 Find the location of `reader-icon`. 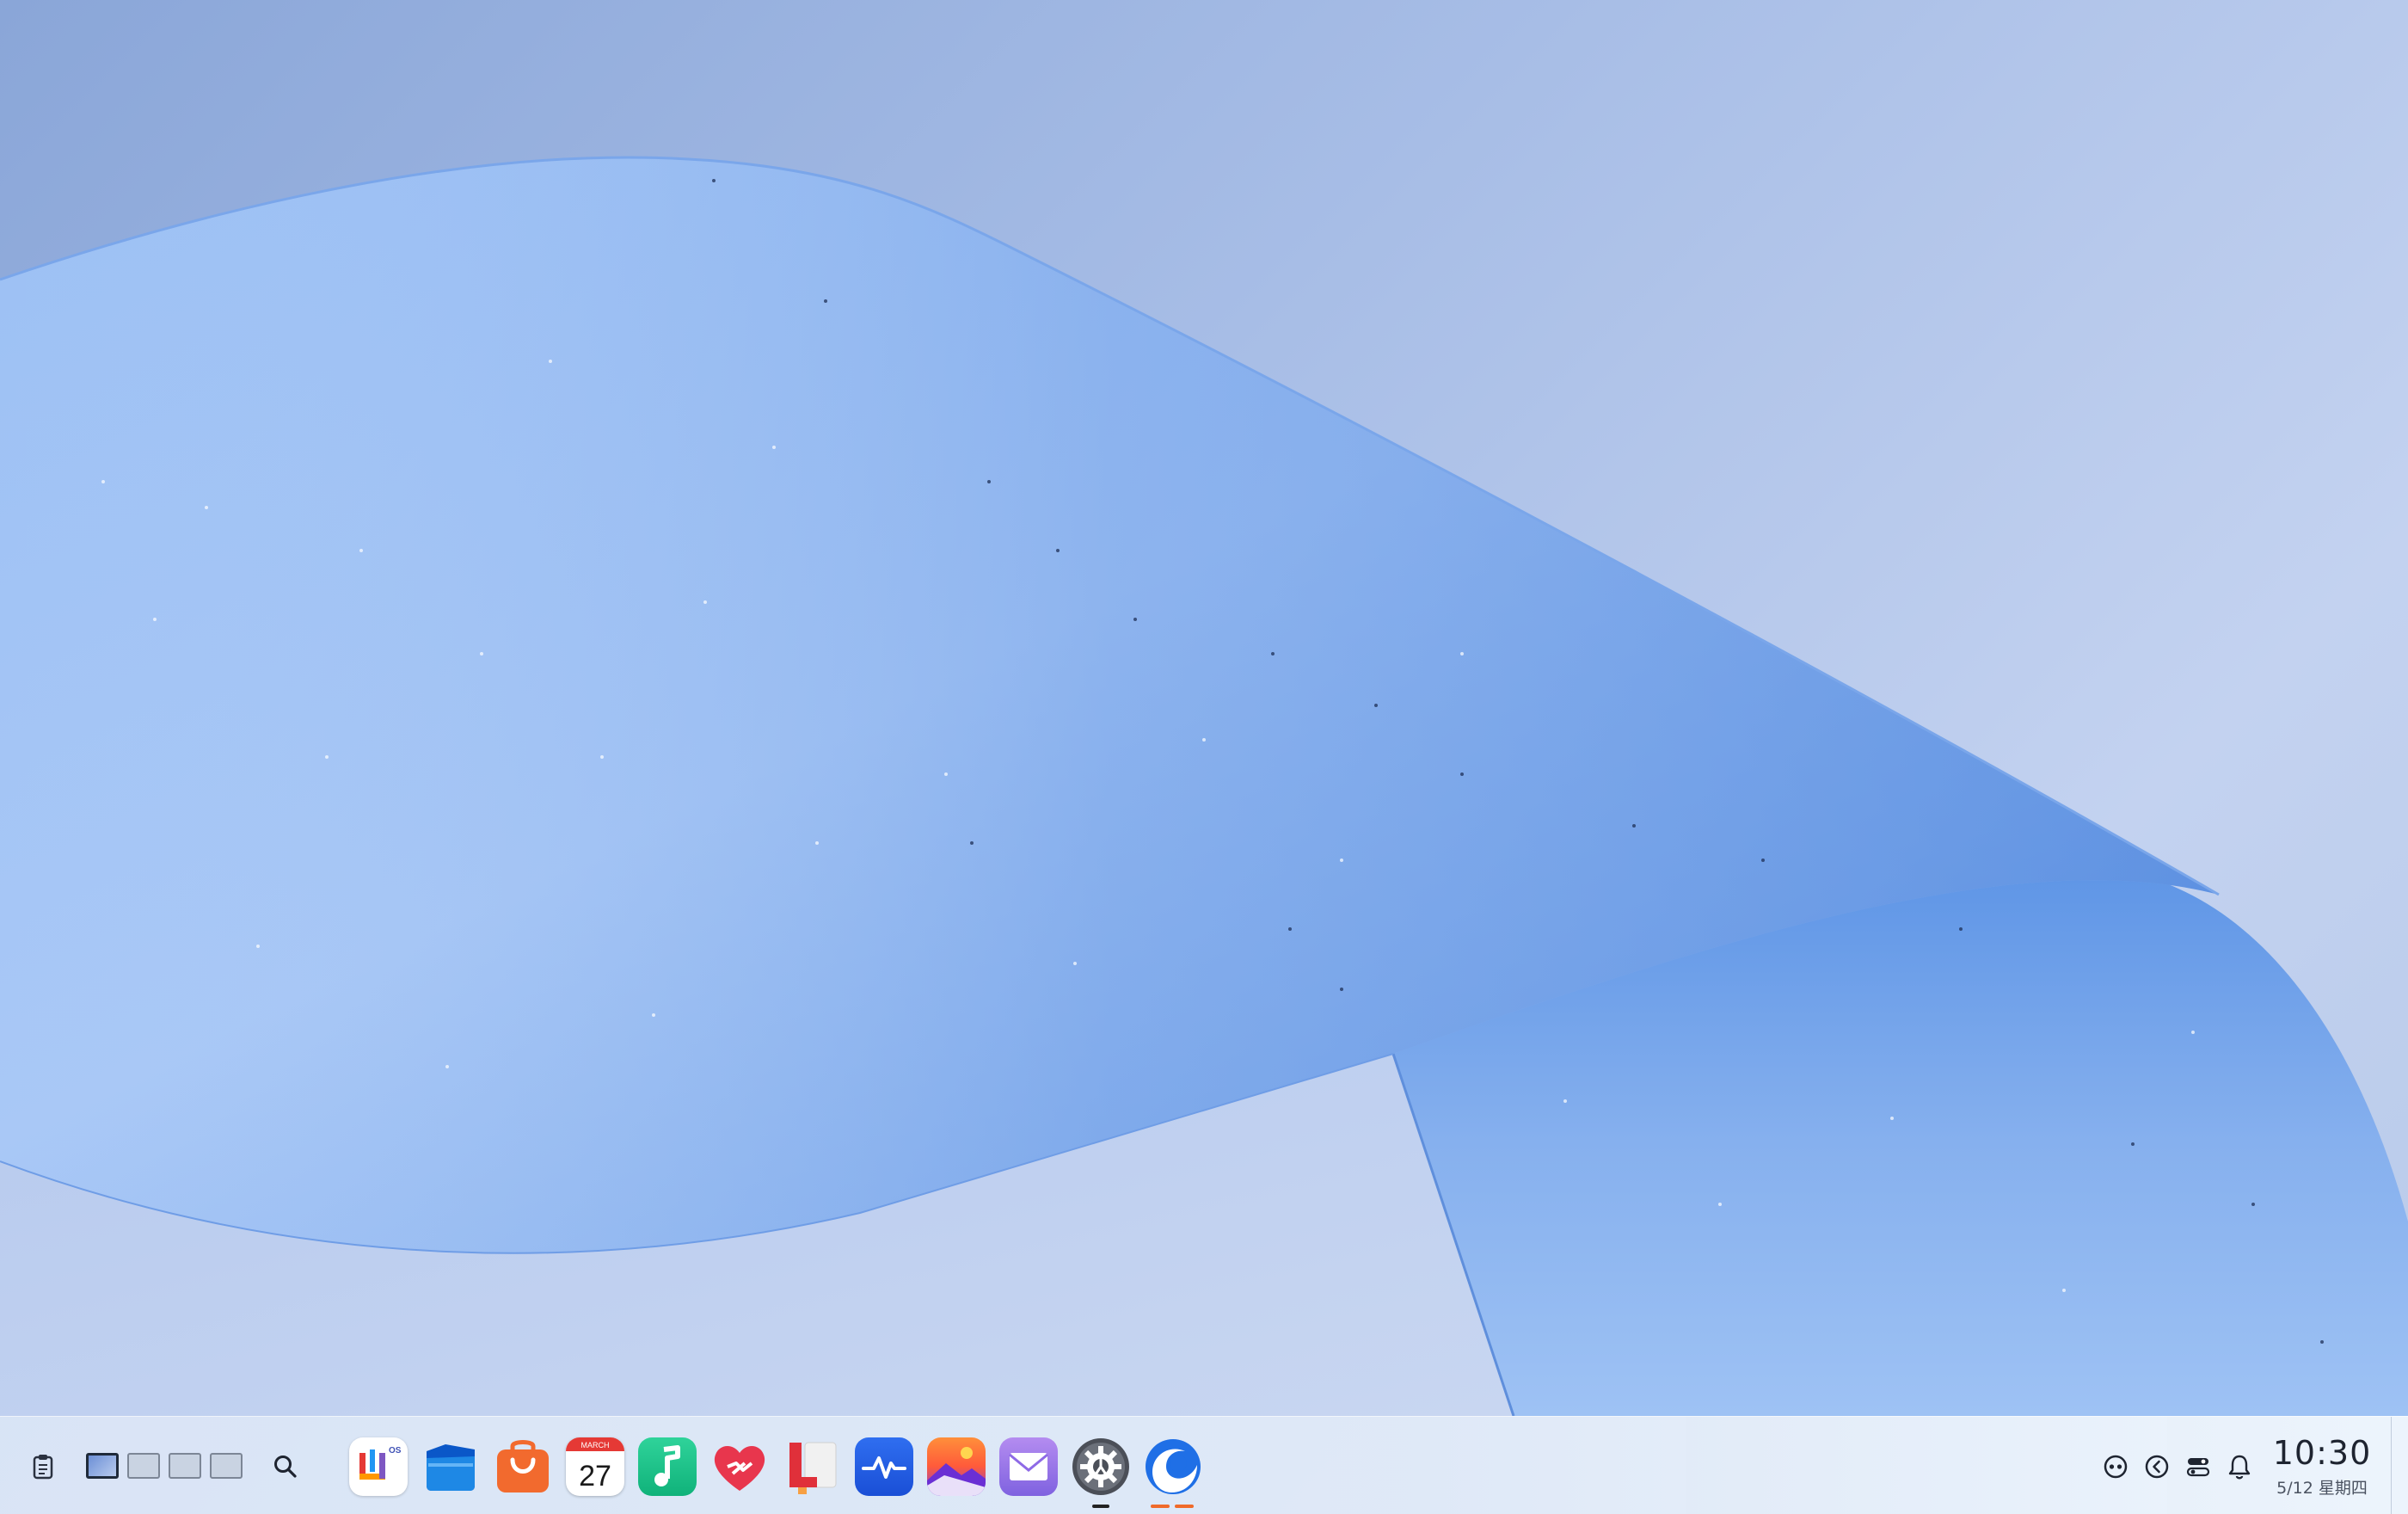

reader-icon is located at coordinates (812, 1466).